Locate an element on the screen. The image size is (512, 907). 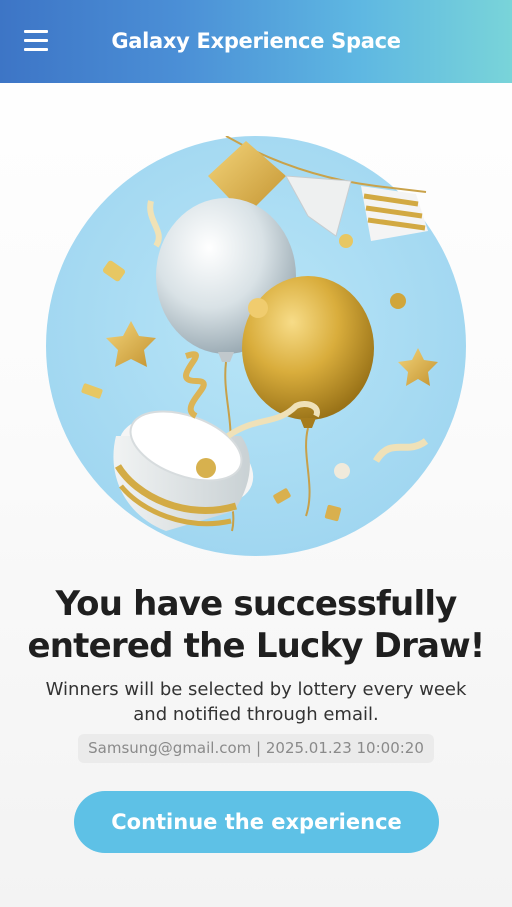
page-title: Galaxy Experience Space is located at coordinates (256, 41).